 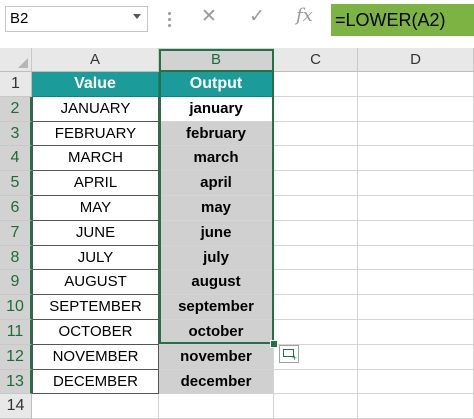 I want to click on value-cell: DECEMBER, so click(x=95, y=382).